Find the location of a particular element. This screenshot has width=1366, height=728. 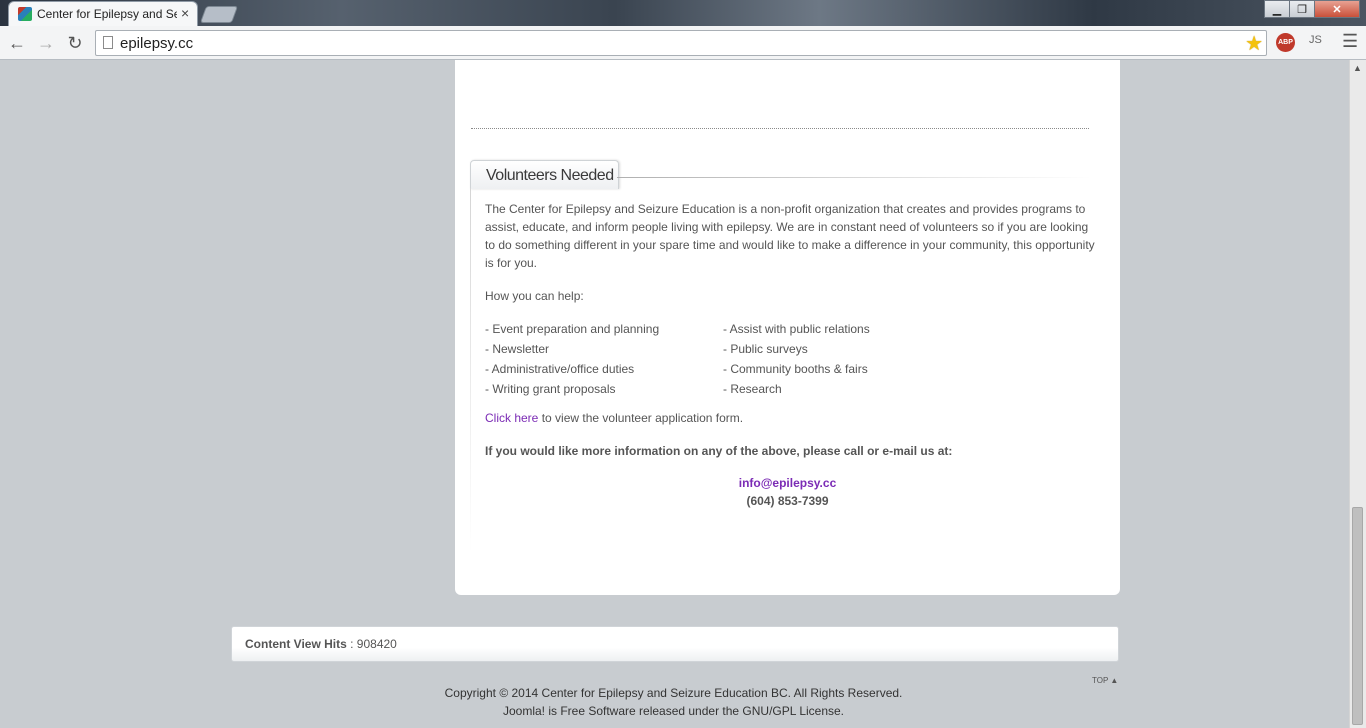

phone-number: (604) 853-7399 is located at coordinates (787, 501).